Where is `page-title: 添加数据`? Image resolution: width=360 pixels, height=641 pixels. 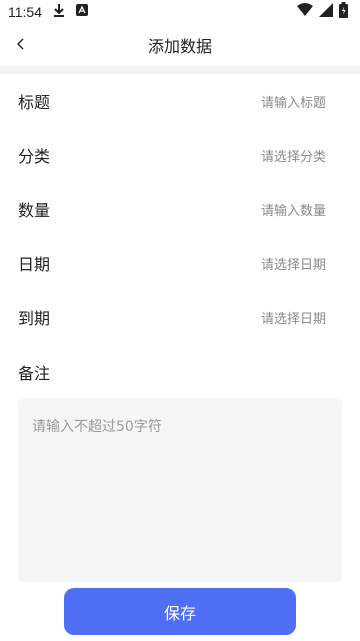
page-title: 添加数据 is located at coordinates (179, 46).